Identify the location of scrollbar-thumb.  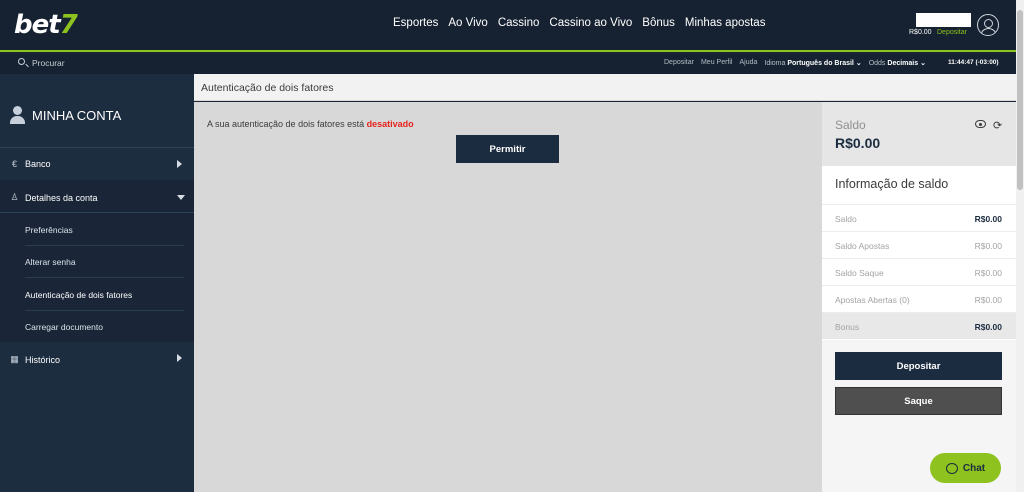
(1020, 100).